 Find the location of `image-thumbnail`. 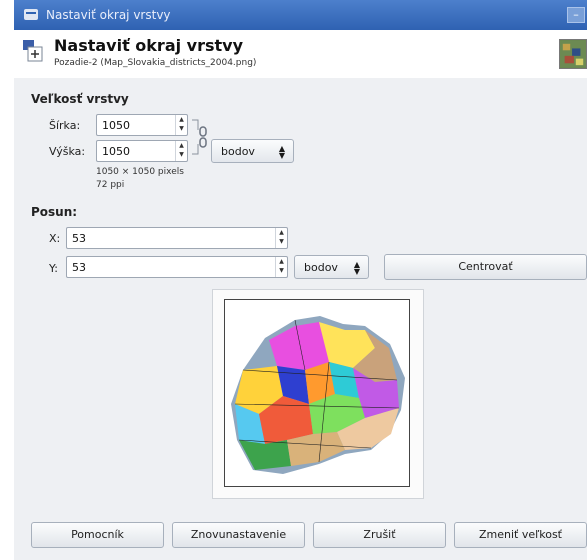

image-thumbnail is located at coordinates (573, 54).